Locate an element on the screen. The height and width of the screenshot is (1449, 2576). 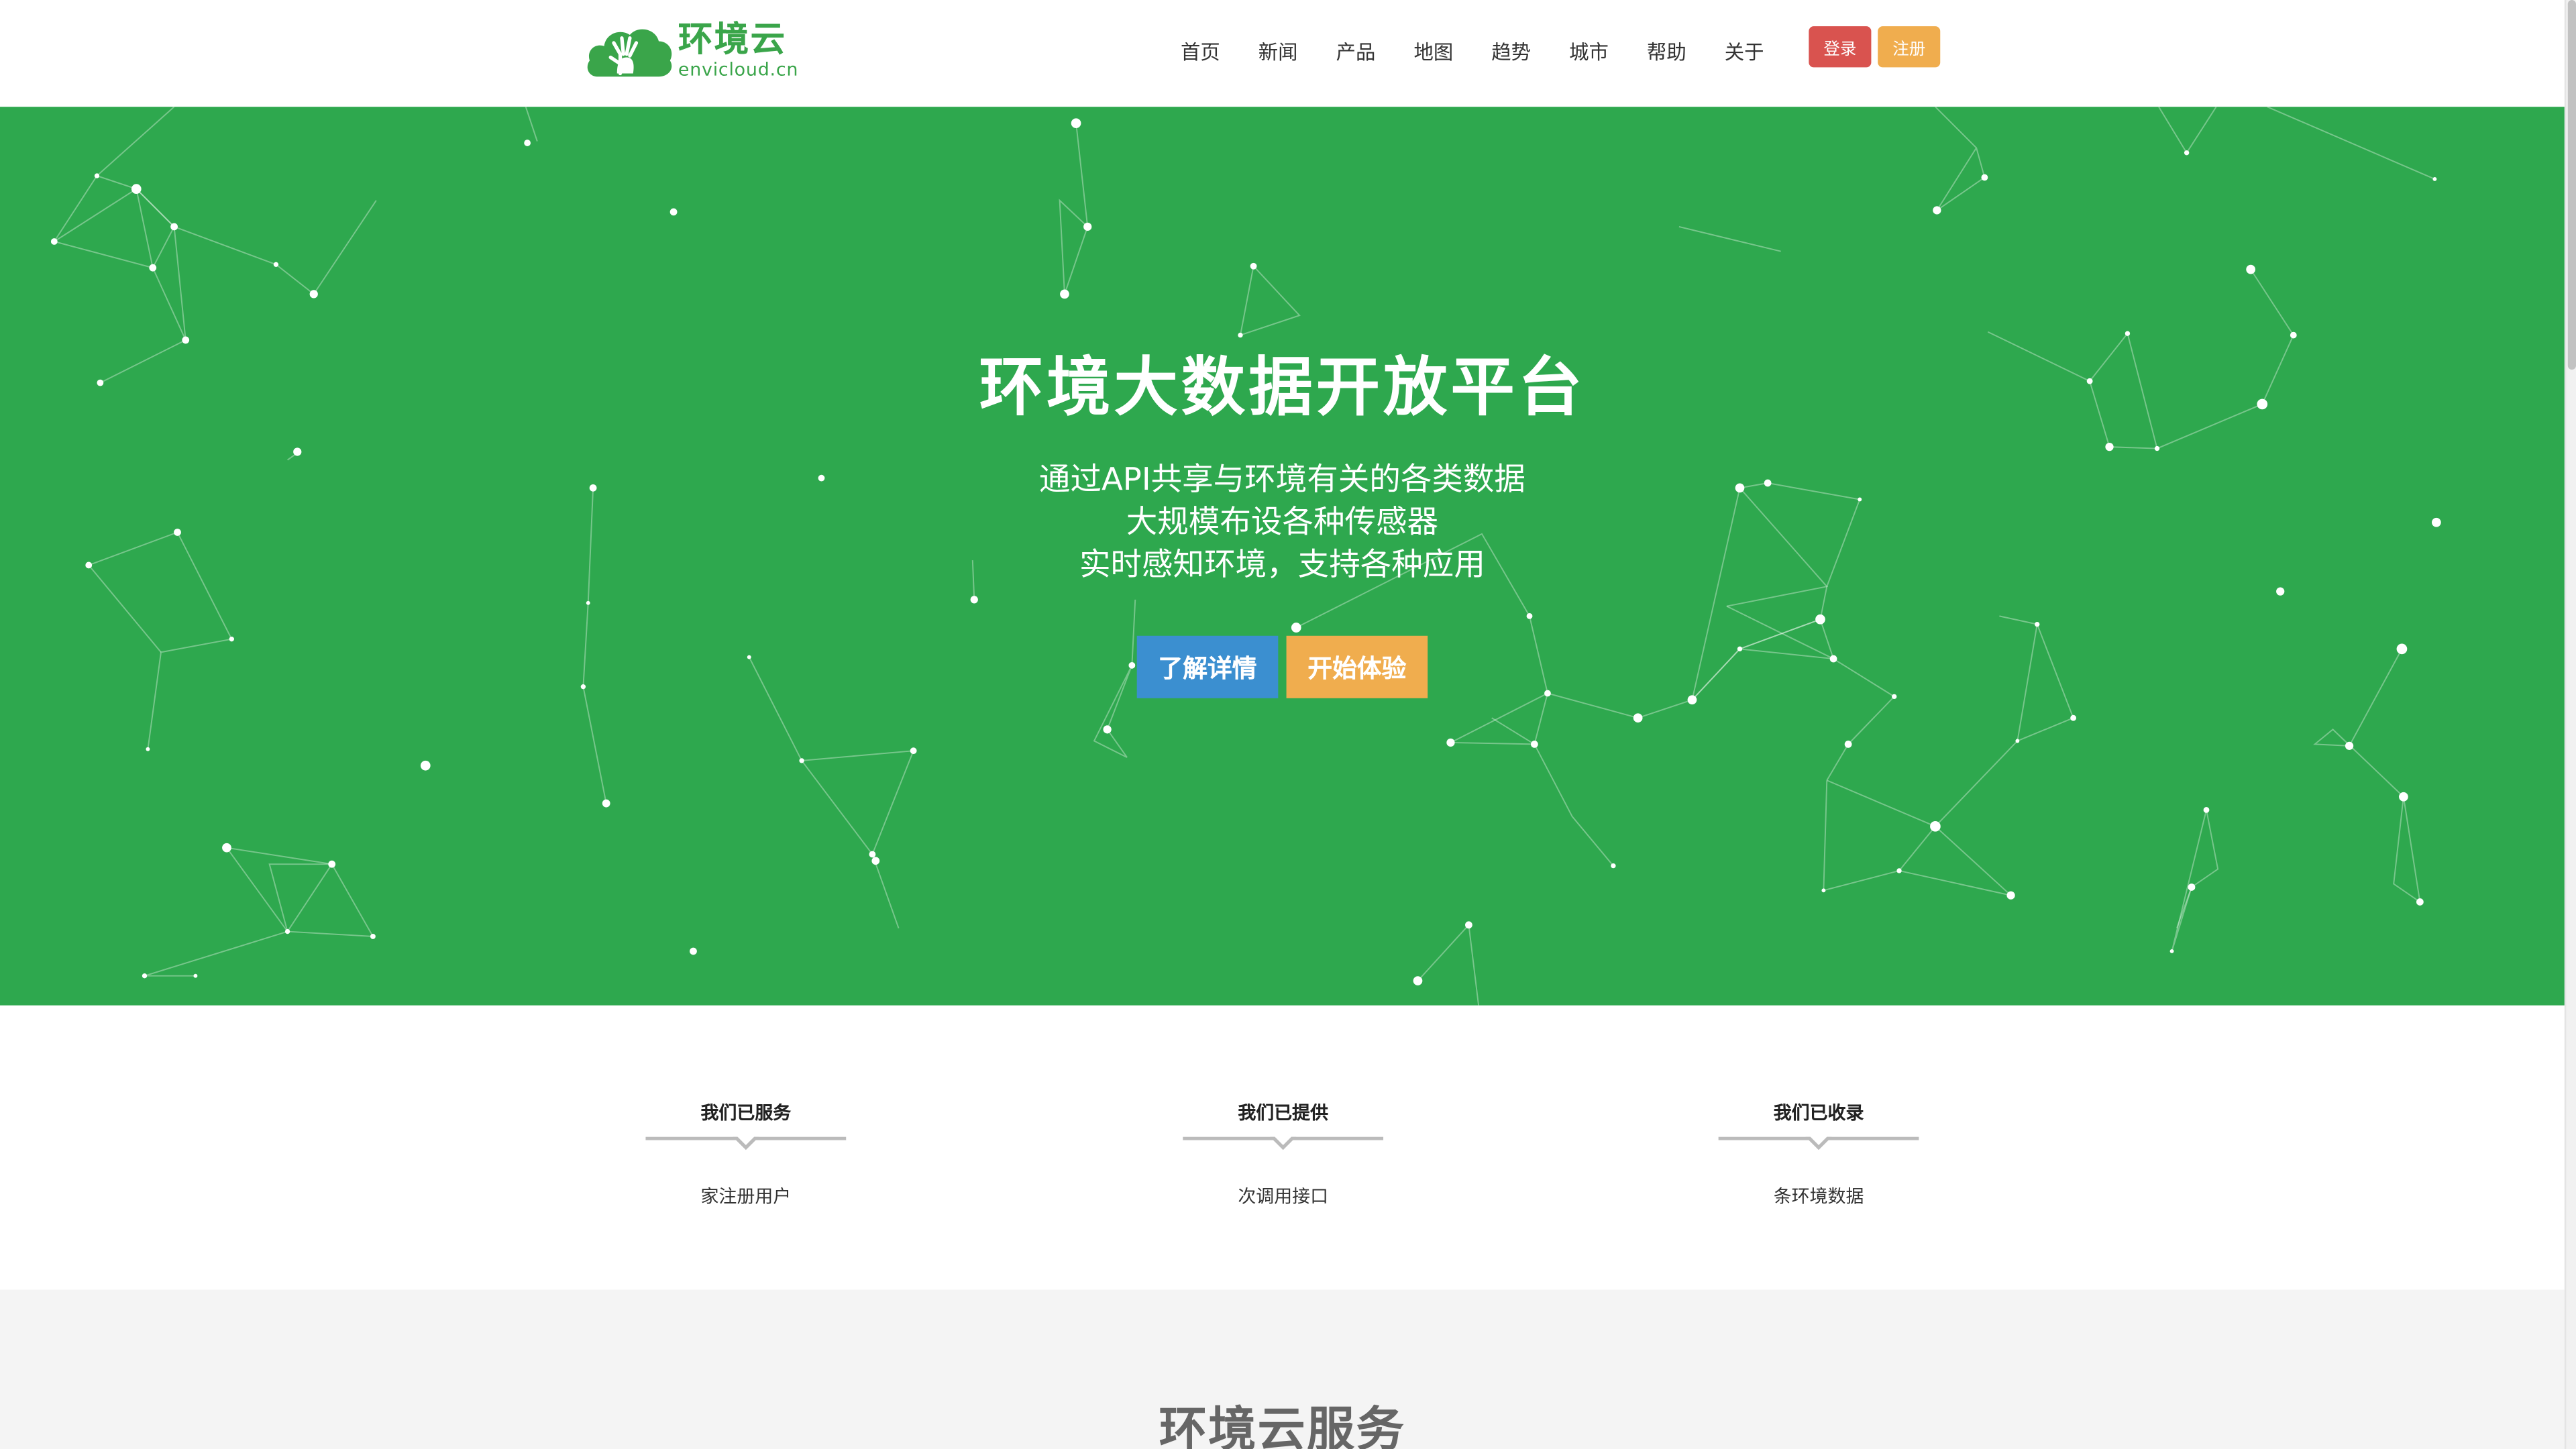
stat-label: 次调用接口 is located at coordinates (1283, 1197).